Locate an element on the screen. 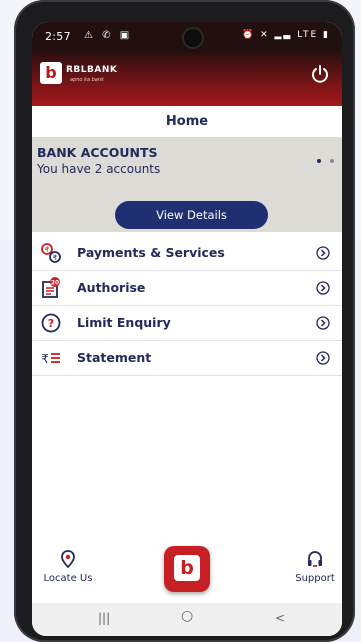  statement-icon: ₹ is located at coordinates (50, 359).